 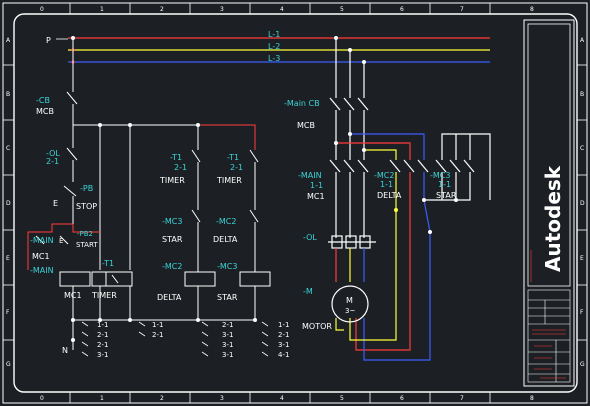 What do you see at coordinates (108, 263) in the screenshot?
I see `t1-tag: -T1` at bounding box center [108, 263].